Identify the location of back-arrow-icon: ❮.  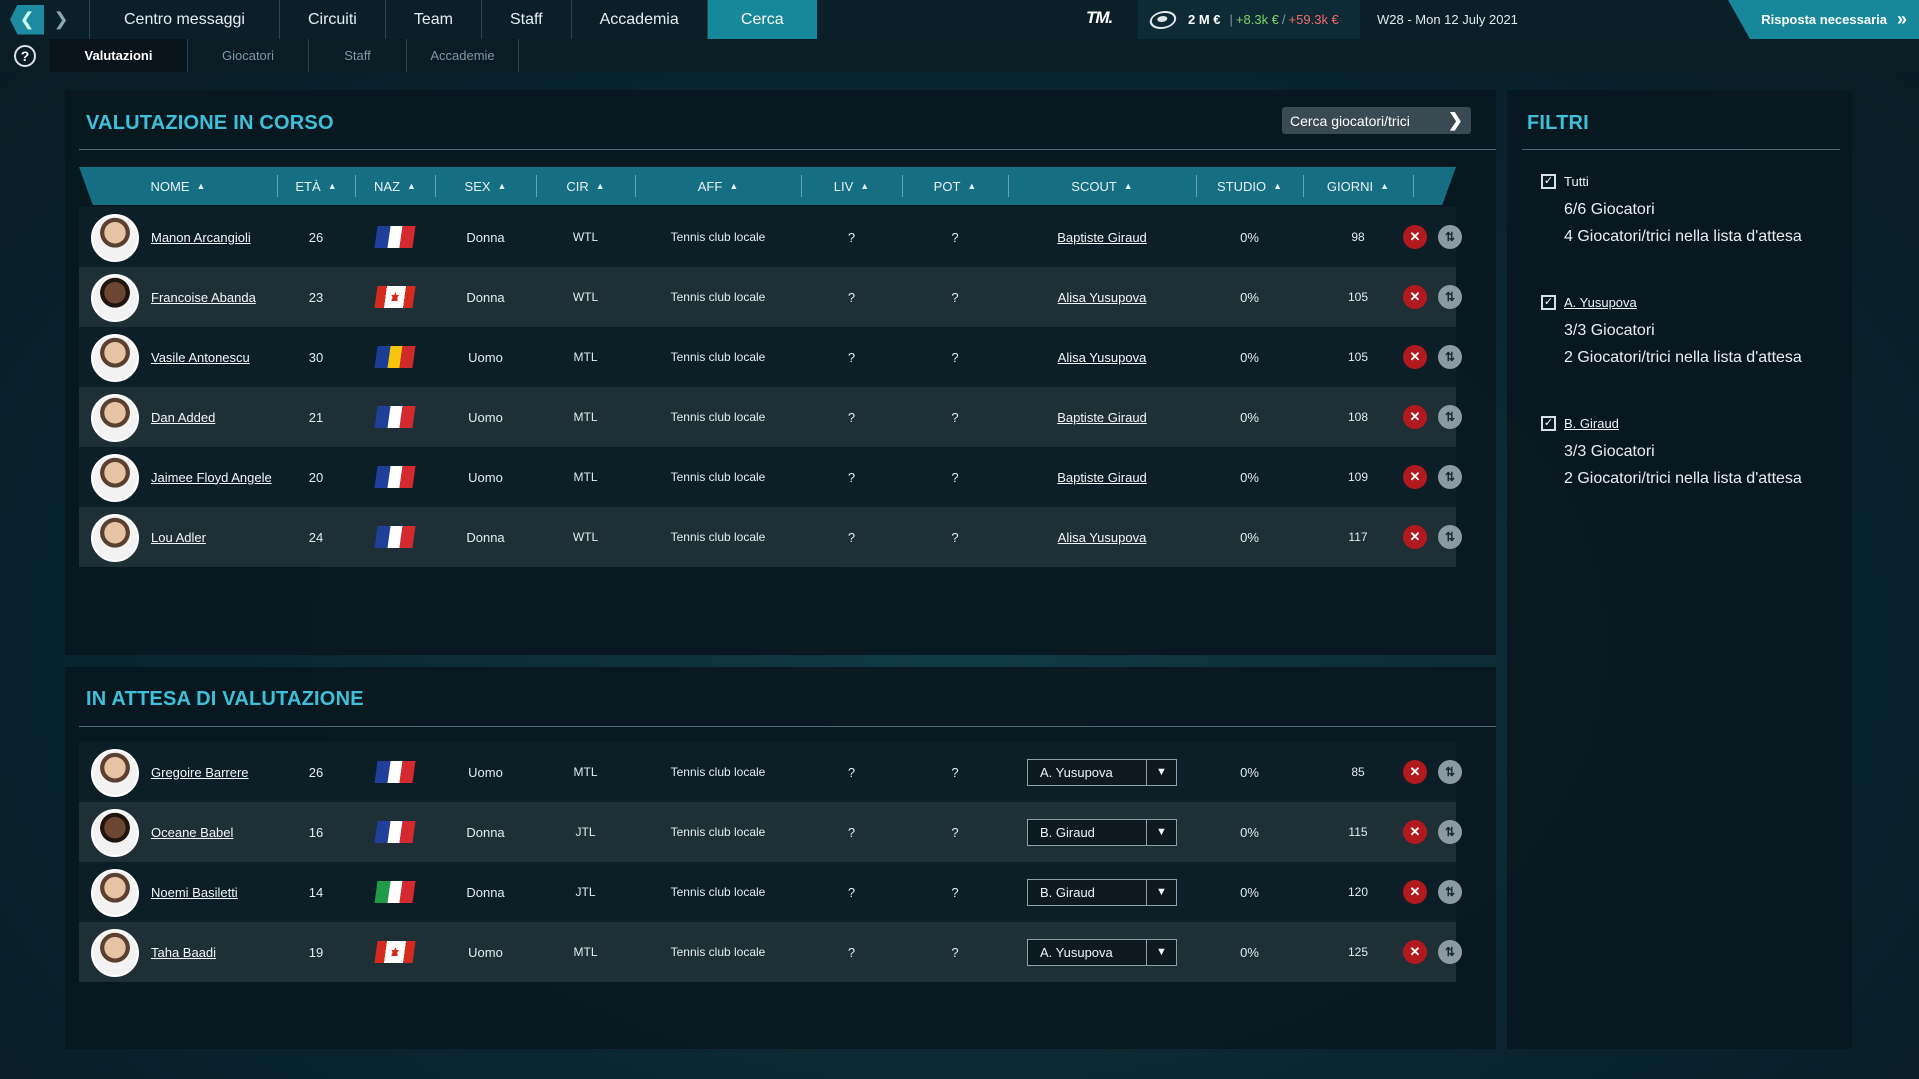
(27, 19).